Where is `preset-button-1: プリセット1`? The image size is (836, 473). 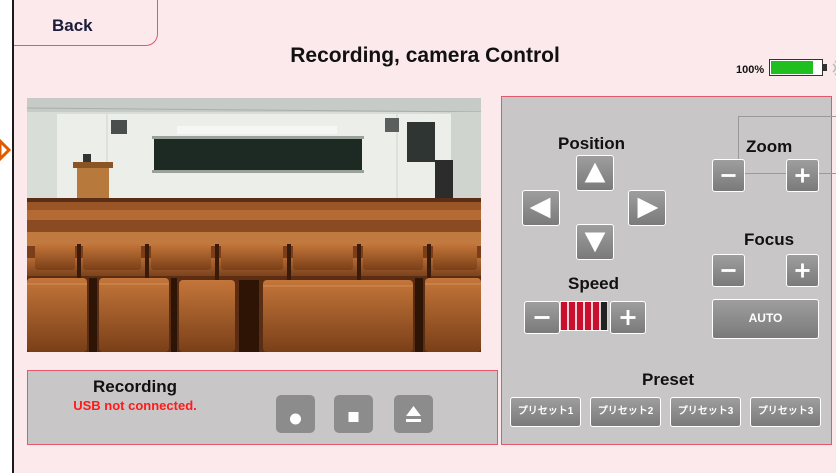
preset-button-1: プリセット1 is located at coordinates (545, 412).